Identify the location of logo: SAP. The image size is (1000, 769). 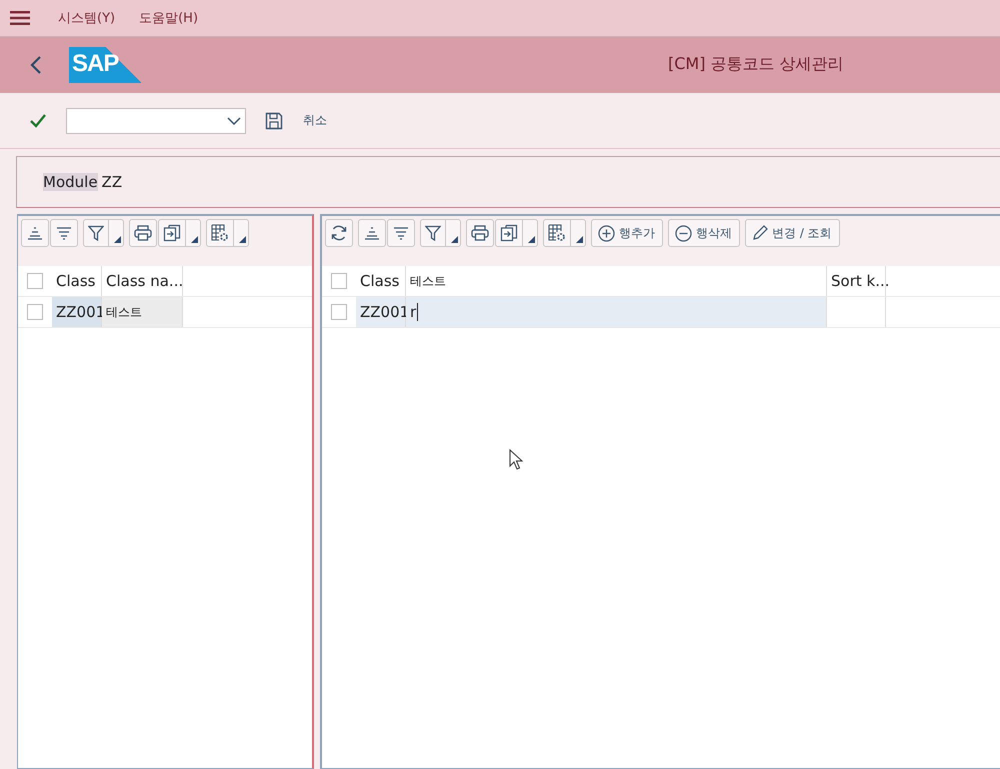
(105, 65).